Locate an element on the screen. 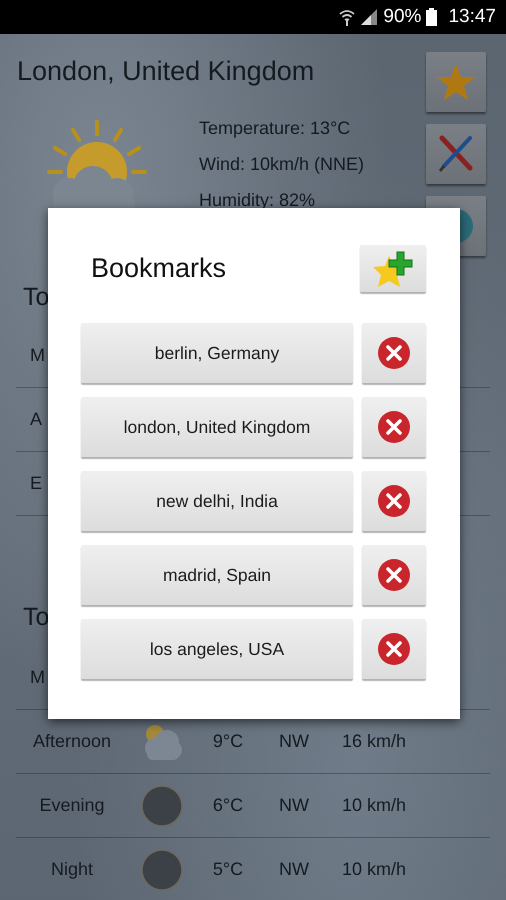 Image resolution: width=506 pixels, height=900 pixels. dialog-title: Bookmarks is located at coordinates (158, 268).